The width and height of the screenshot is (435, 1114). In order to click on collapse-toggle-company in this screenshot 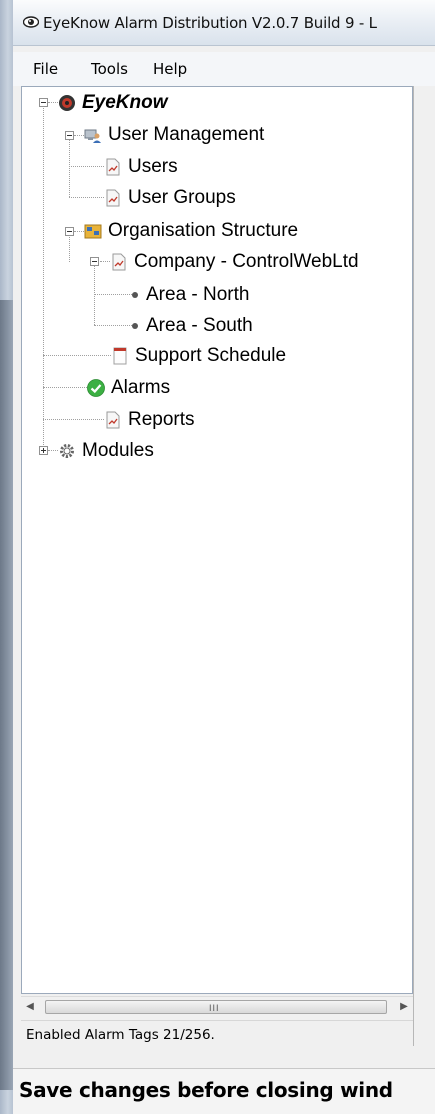, I will do `click(94, 261)`.